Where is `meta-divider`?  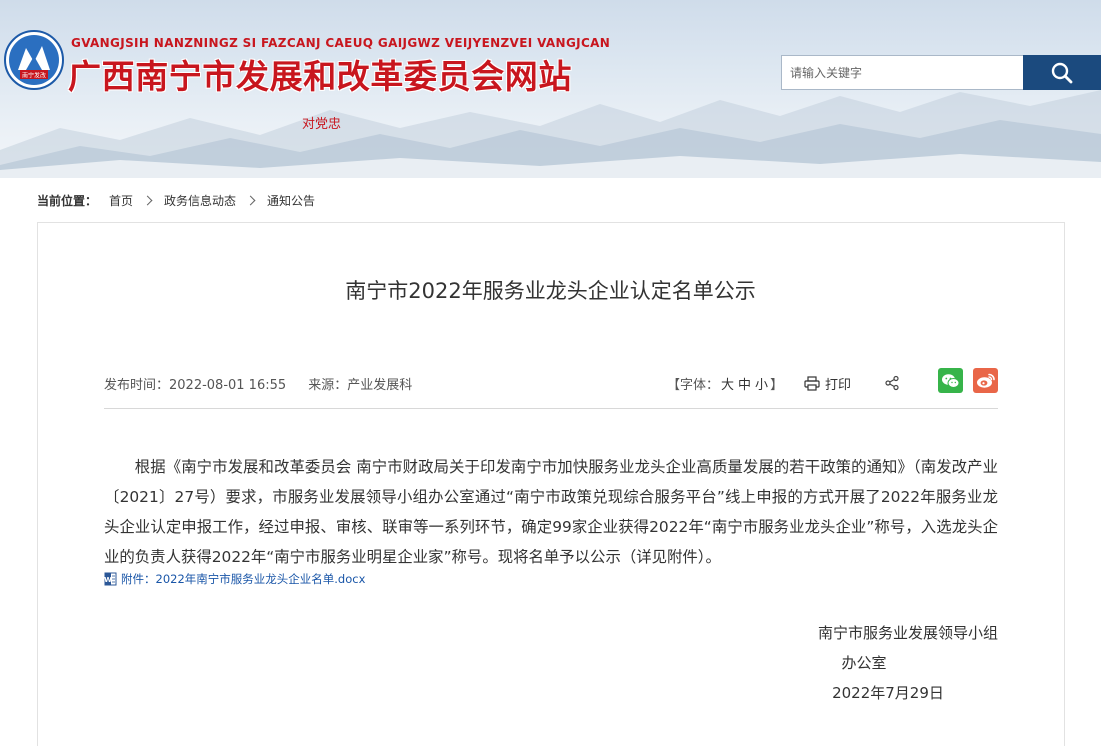 meta-divider is located at coordinates (551, 408).